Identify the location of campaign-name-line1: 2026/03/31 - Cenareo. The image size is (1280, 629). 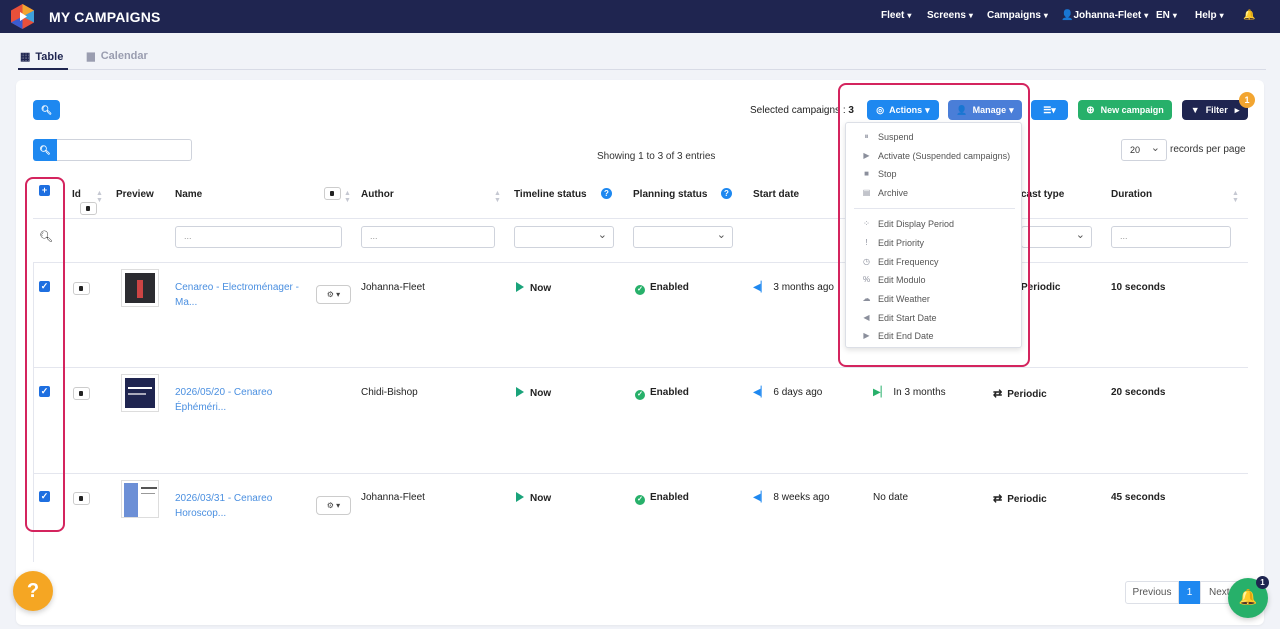
(224, 498).